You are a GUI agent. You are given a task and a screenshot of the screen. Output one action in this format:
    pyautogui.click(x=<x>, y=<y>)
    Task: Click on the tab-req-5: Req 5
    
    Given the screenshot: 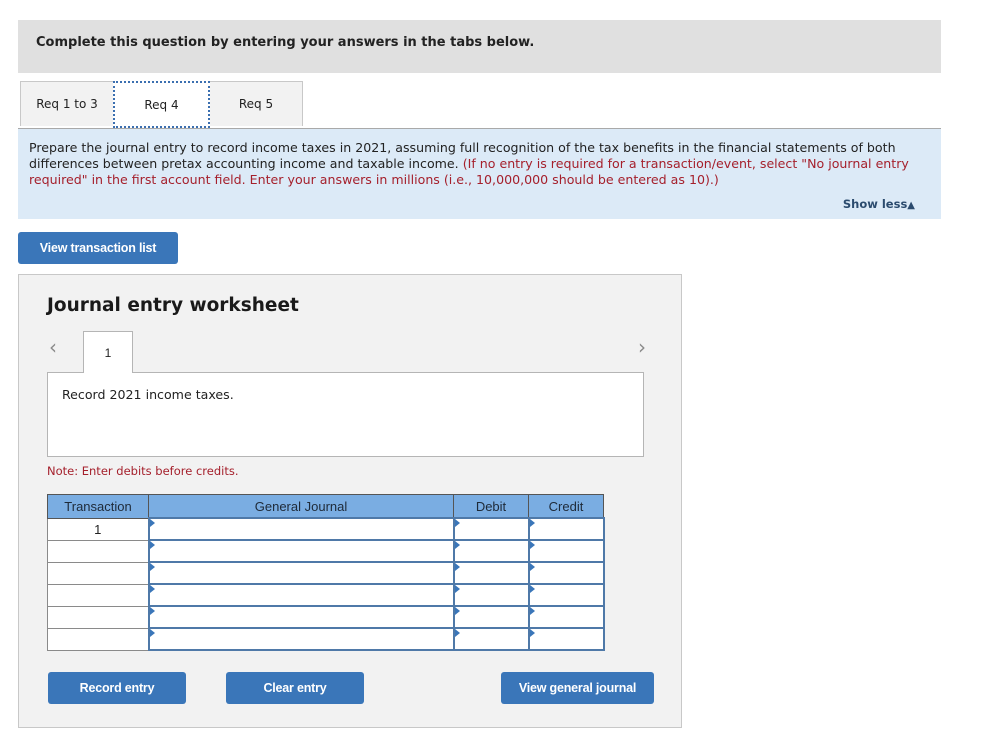 What is the action you would take?
    pyautogui.click(x=256, y=103)
    